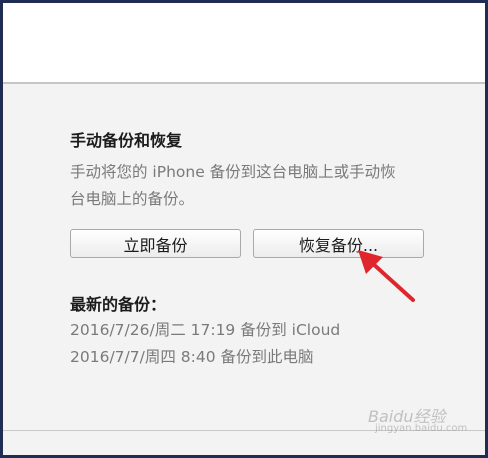 The image size is (488, 458). I want to click on latest-backup-entry: 2016/7/7/周四 8:40 备份到此电脑, so click(192, 357).